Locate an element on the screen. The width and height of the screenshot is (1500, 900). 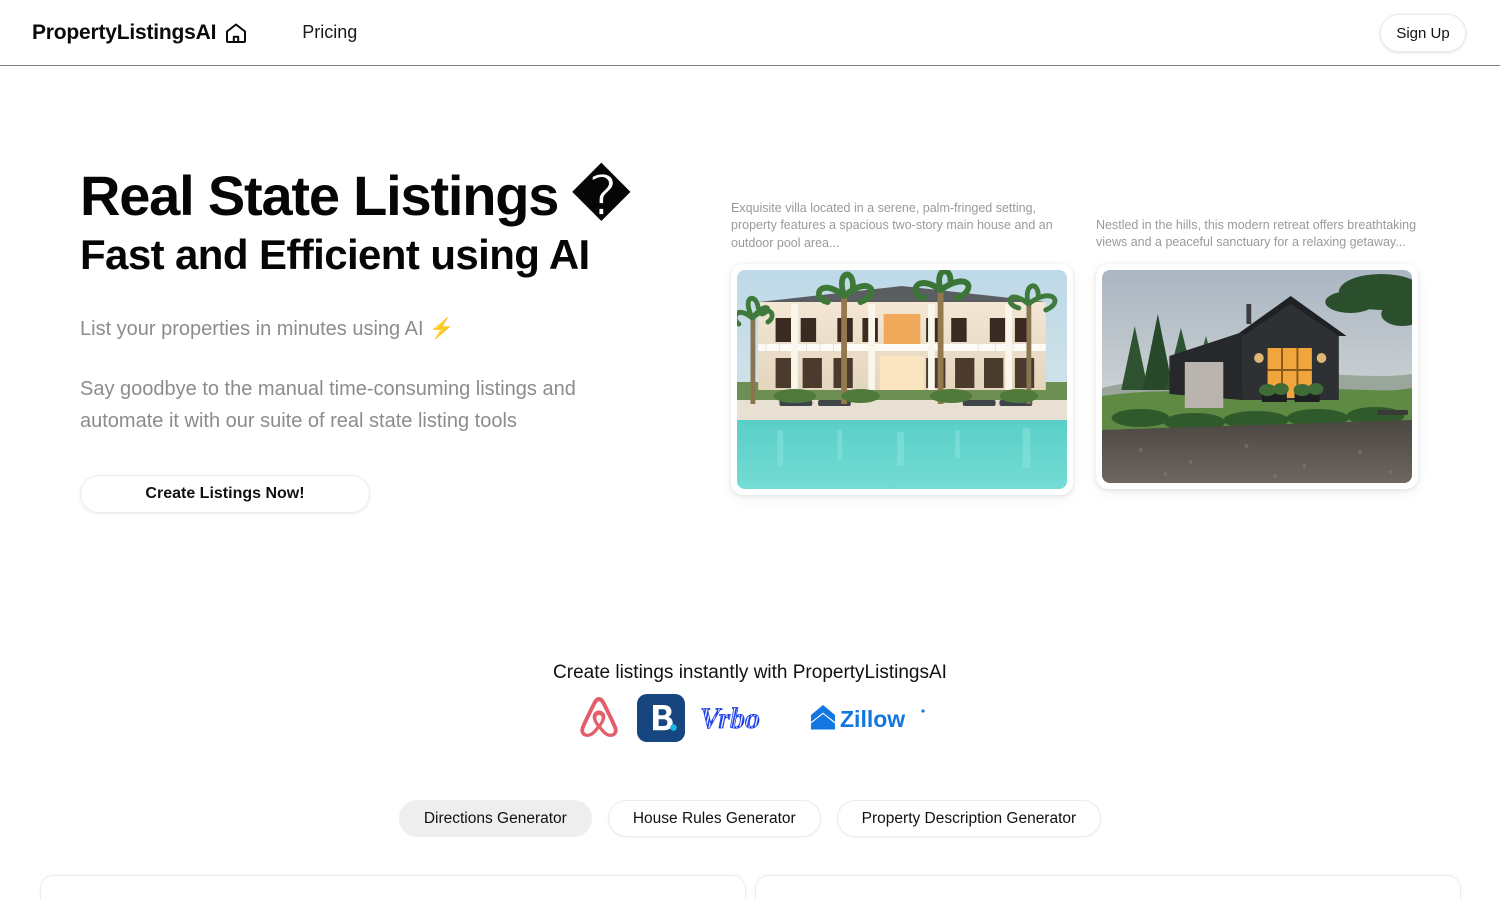
integrations-logo-row: Vrbo Zillow is located at coordinates (750, 718).